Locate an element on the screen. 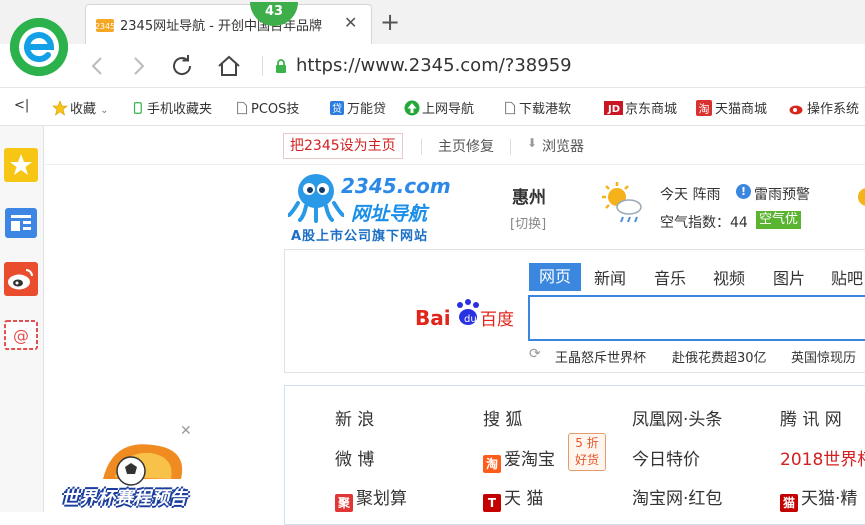 The height and width of the screenshot is (525, 865). promo-line: 5 折 is located at coordinates (587, 443).